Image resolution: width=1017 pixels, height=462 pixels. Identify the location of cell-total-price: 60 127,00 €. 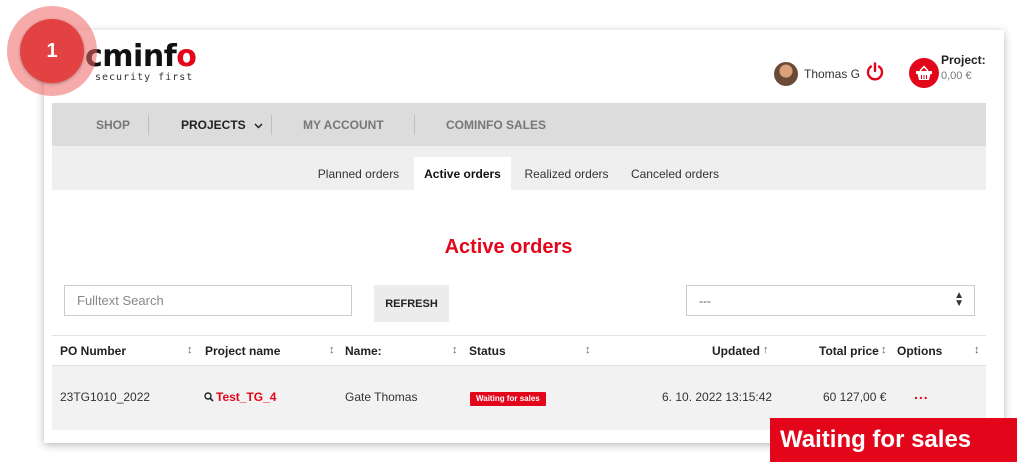
(855, 397).